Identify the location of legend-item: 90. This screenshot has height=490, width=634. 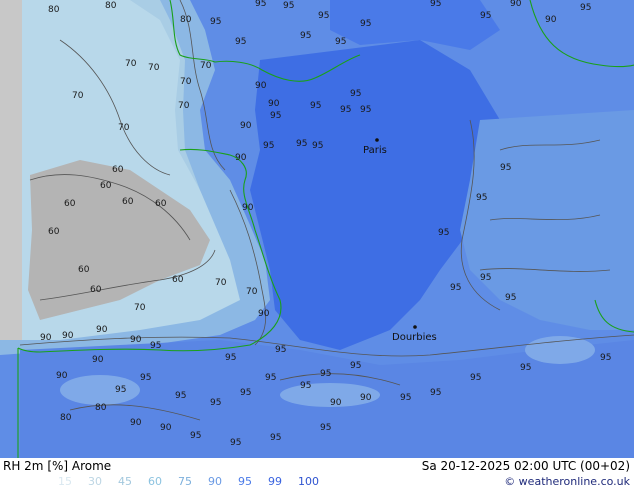
(215, 481).